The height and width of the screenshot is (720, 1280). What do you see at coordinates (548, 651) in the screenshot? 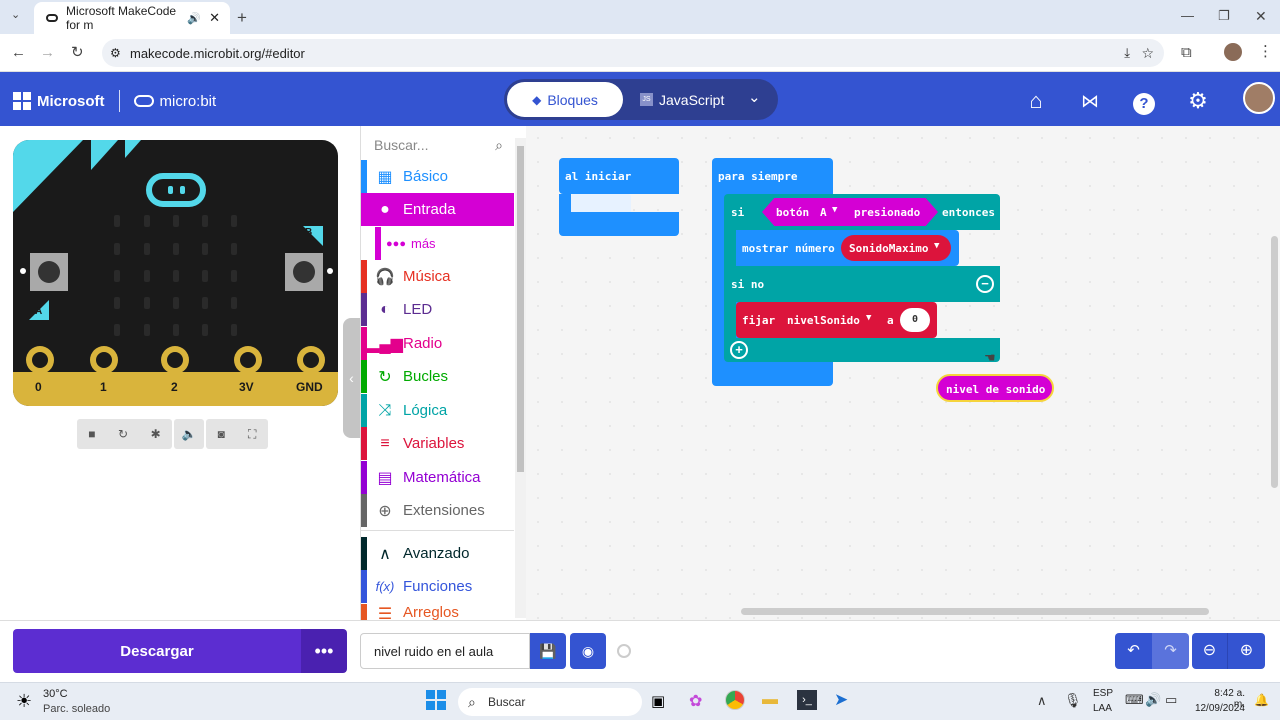
I see `save-button: 💾` at bounding box center [548, 651].